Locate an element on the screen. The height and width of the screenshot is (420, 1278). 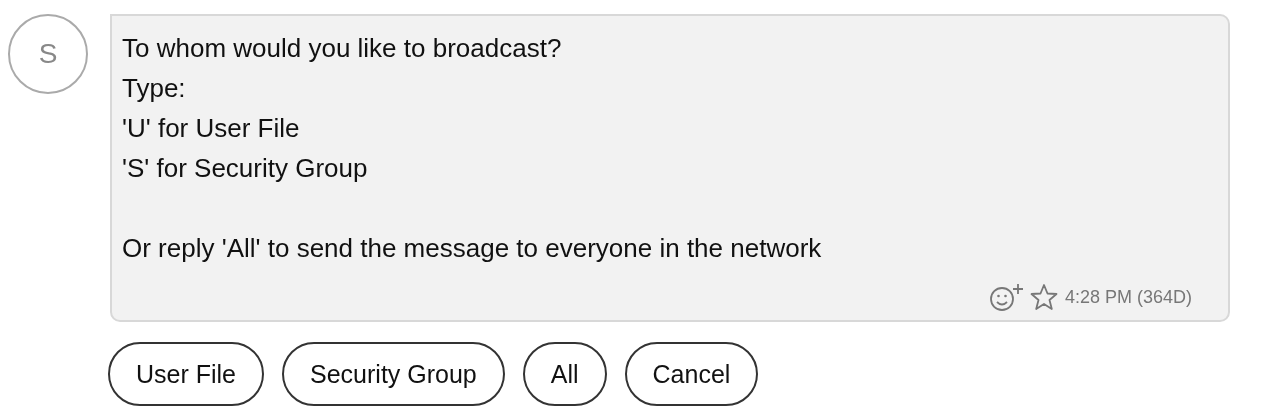
reply-option-button: User File is located at coordinates (186, 374).